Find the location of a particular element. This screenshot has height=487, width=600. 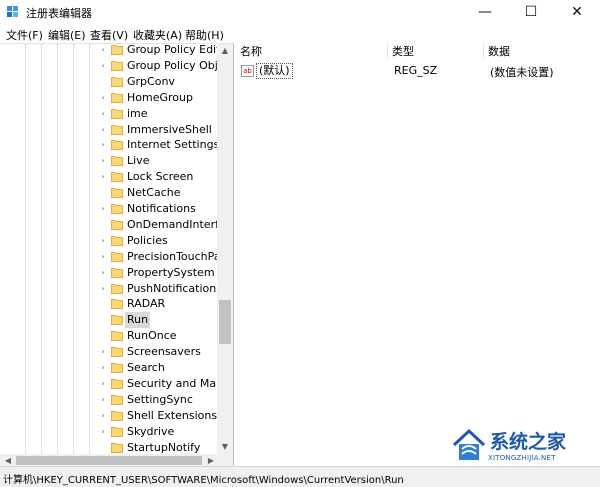

minimize-button: — is located at coordinates (485, 12).